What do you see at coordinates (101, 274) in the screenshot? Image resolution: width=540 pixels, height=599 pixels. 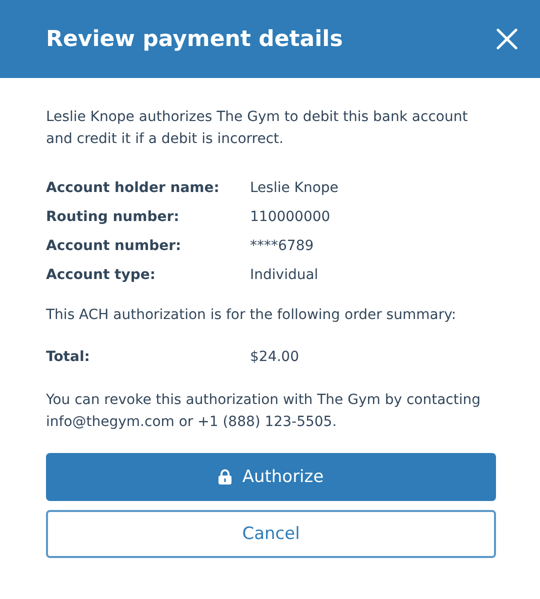 I see `detail-label: Account type:` at bounding box center [101, 274].